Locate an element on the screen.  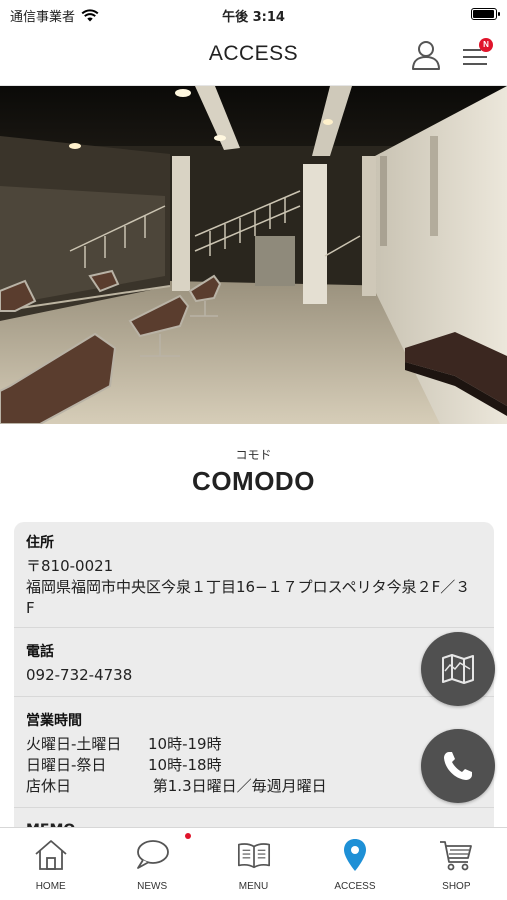
tab-label: SHOP is located at coordinates (456, 886).